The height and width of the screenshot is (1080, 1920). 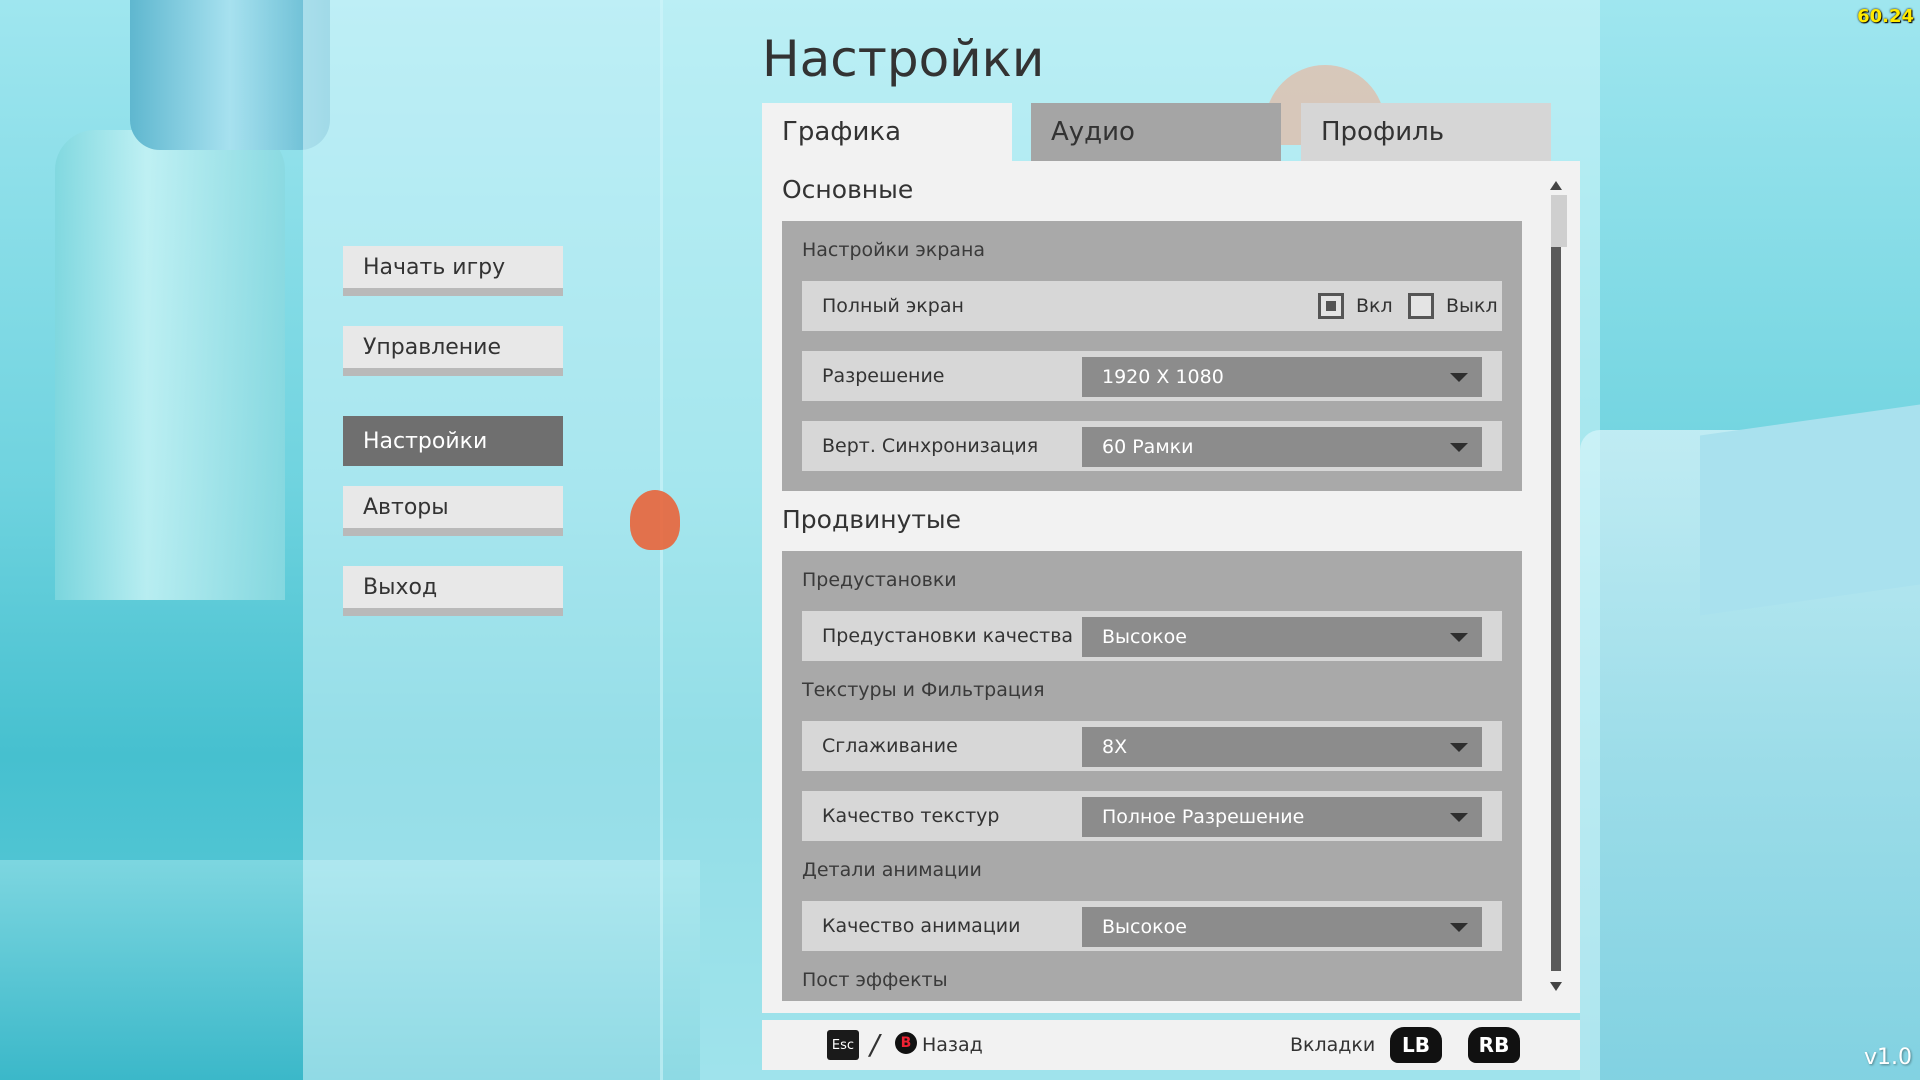 I want to click on fps-counter: 60.24, so click(x=1885, y=16).